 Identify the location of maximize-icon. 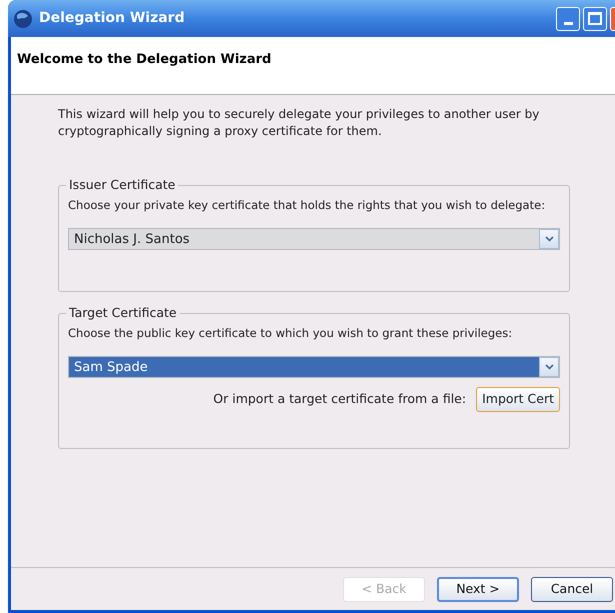
(595, 18).